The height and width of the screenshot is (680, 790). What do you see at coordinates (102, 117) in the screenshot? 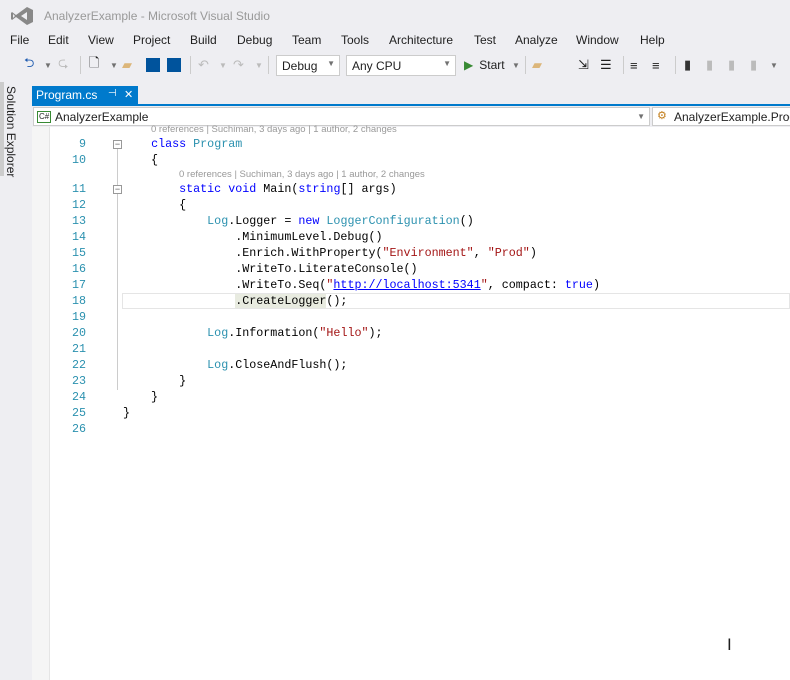
I see `project-name: AnalyzerExample` at bounding box center [102, 117].